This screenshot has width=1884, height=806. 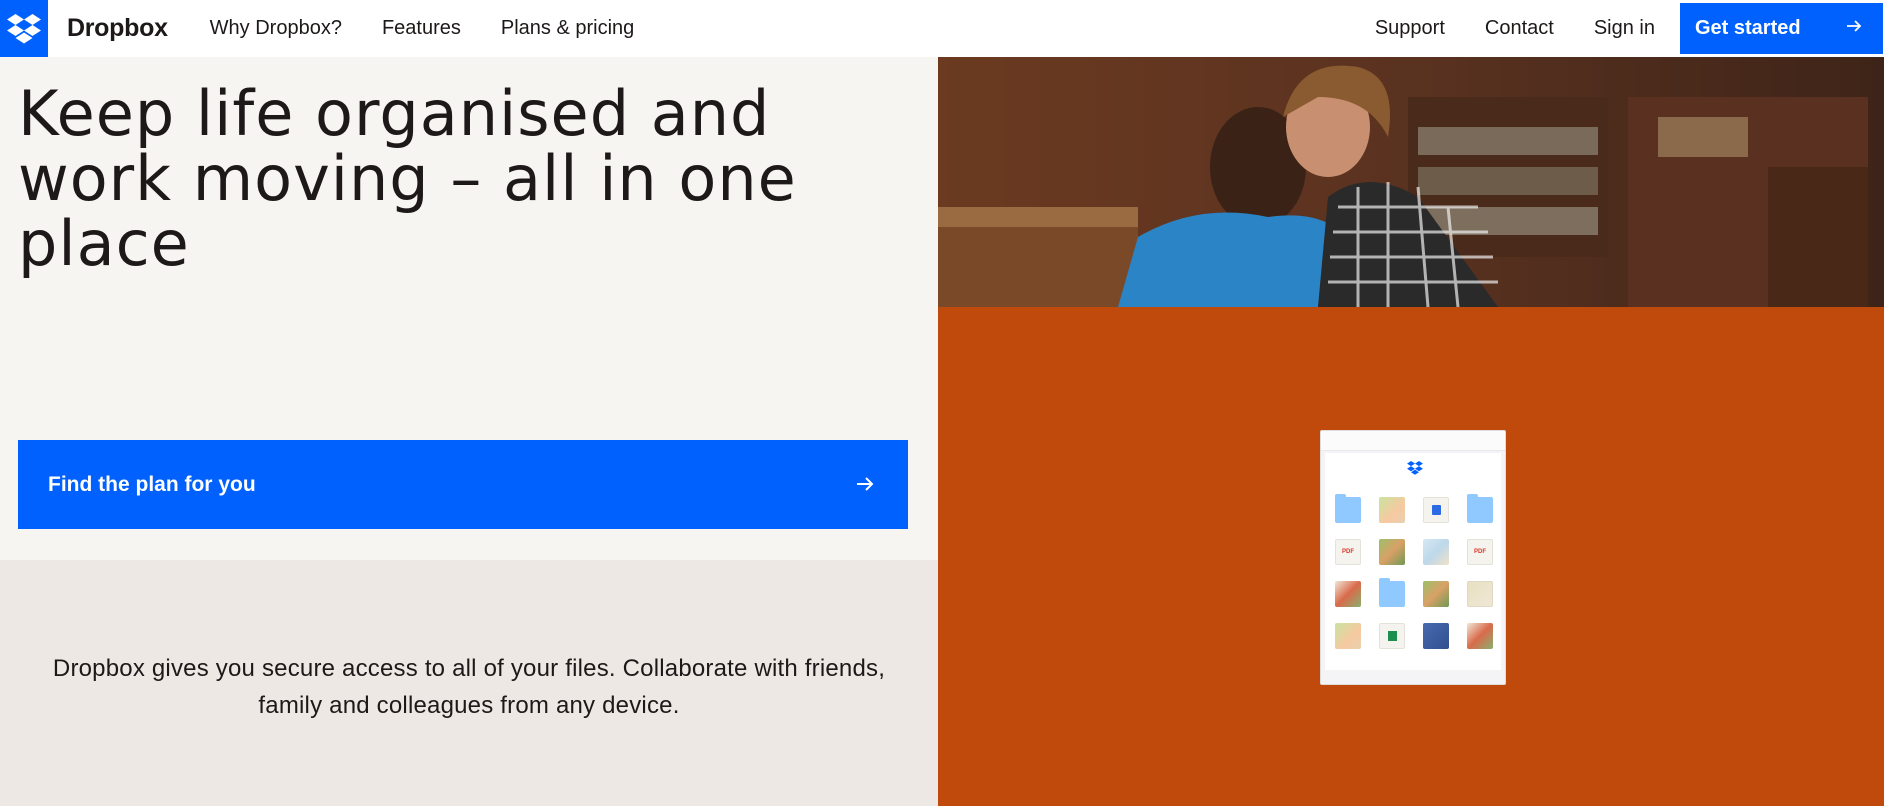 I want to click on app-preview-body: PDF PDF, so click(x=1413, y=561).